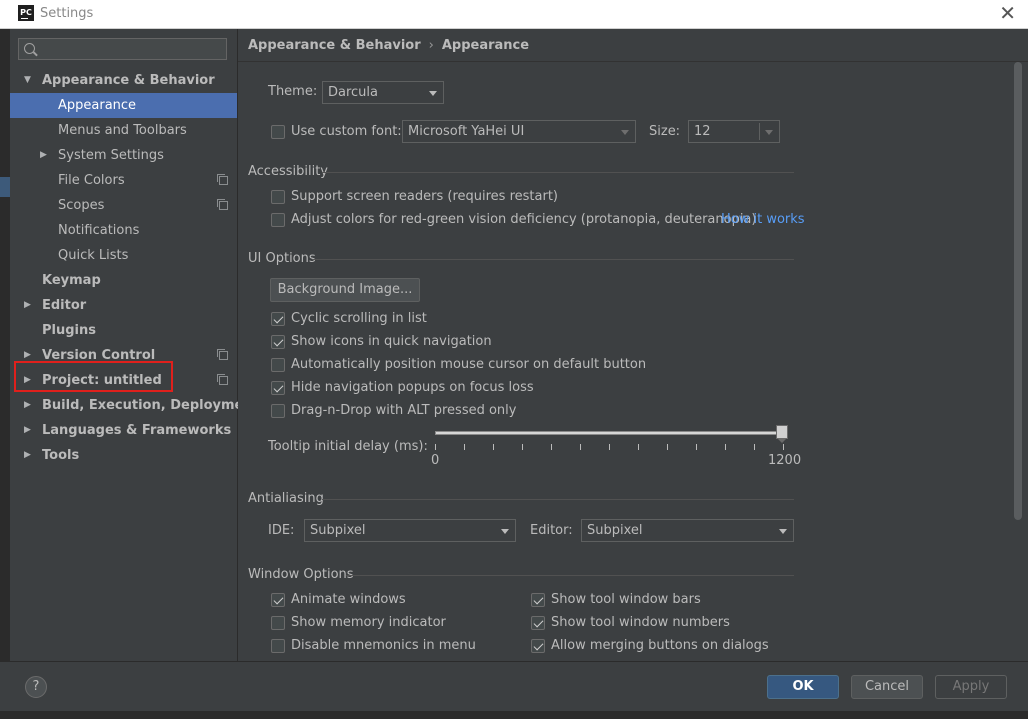  I want to click on theme-dropdown: Darcula, so click(383, 92).